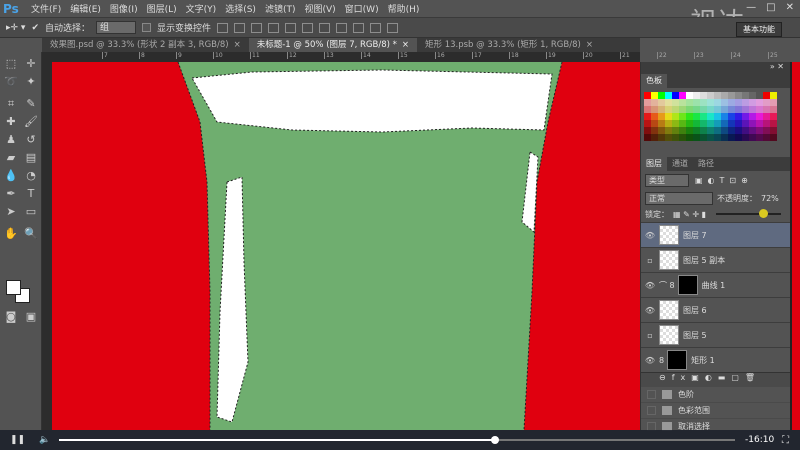 Image resolution: width=800 pixels, height=450 pixels. Describe the element at coordinates (11, 158) in the screenshot. I see `eraser-icon: ▰` at that location.